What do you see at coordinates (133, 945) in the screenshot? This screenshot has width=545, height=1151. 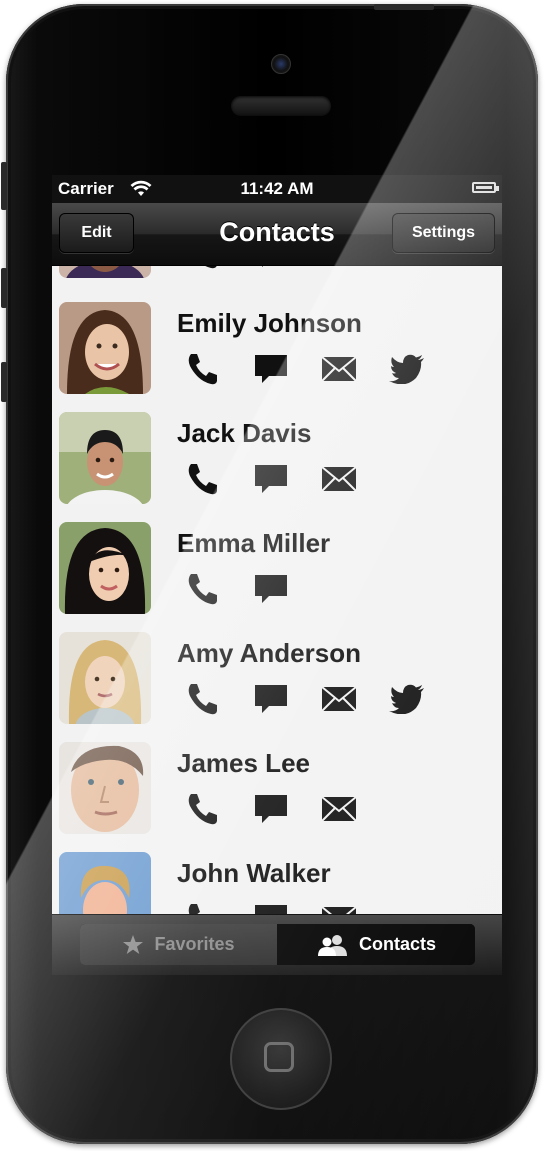 I see `star-icon` at bounding box center [133, 945].